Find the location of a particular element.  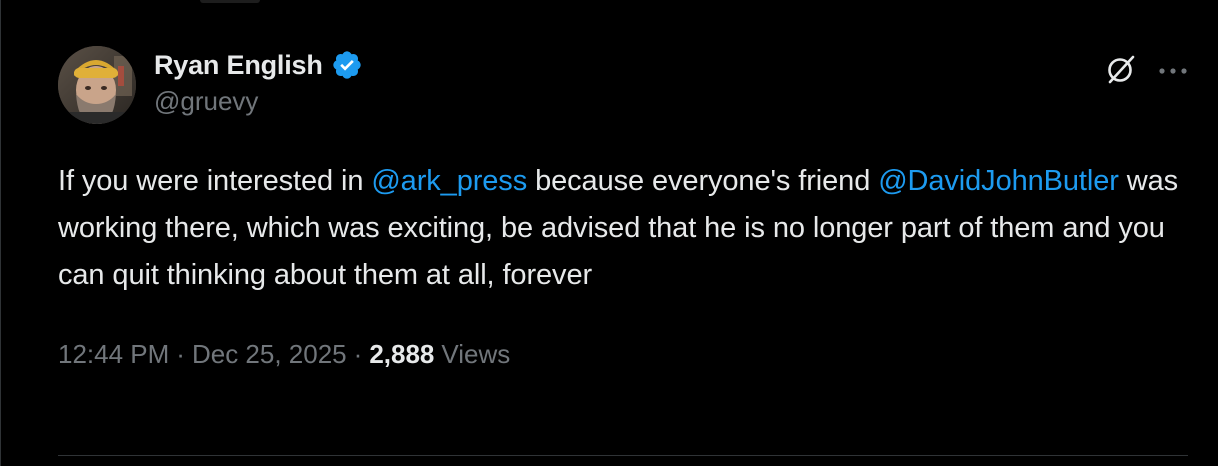

tweet-time: 12:44 PM is located at coordinates (113, 354).